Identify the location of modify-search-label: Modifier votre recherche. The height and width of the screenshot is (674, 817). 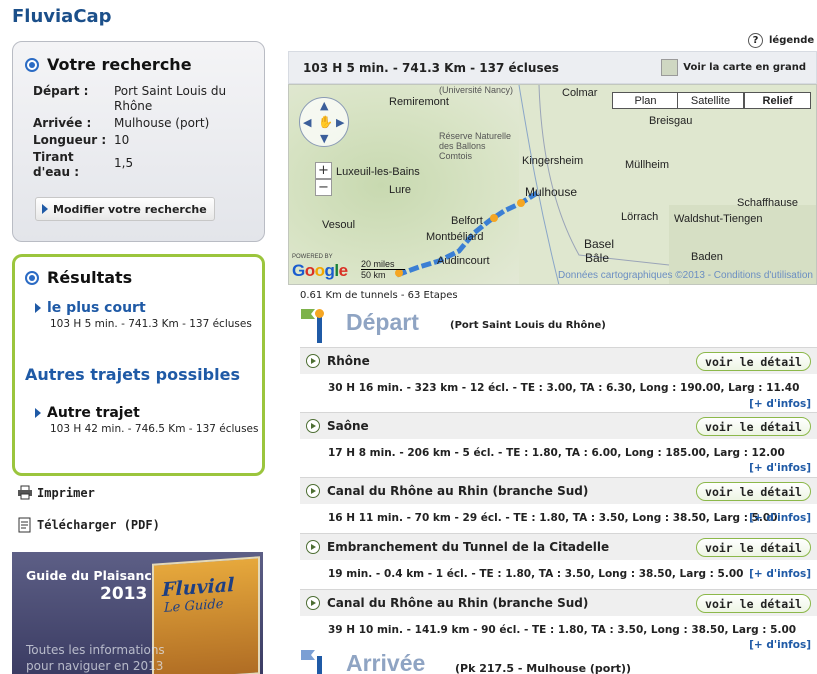
(130, 209).